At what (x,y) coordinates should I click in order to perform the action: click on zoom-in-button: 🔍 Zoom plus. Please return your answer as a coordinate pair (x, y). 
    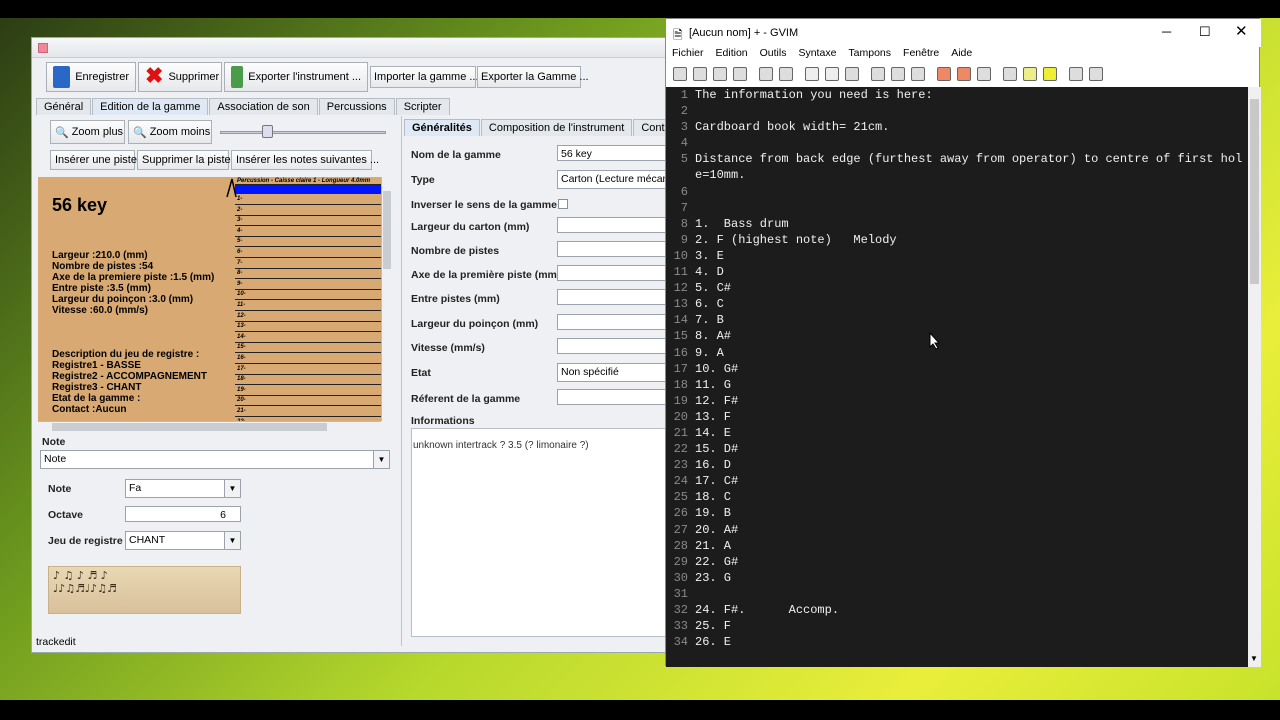
    Looking at the image, I should click on (87, 132).